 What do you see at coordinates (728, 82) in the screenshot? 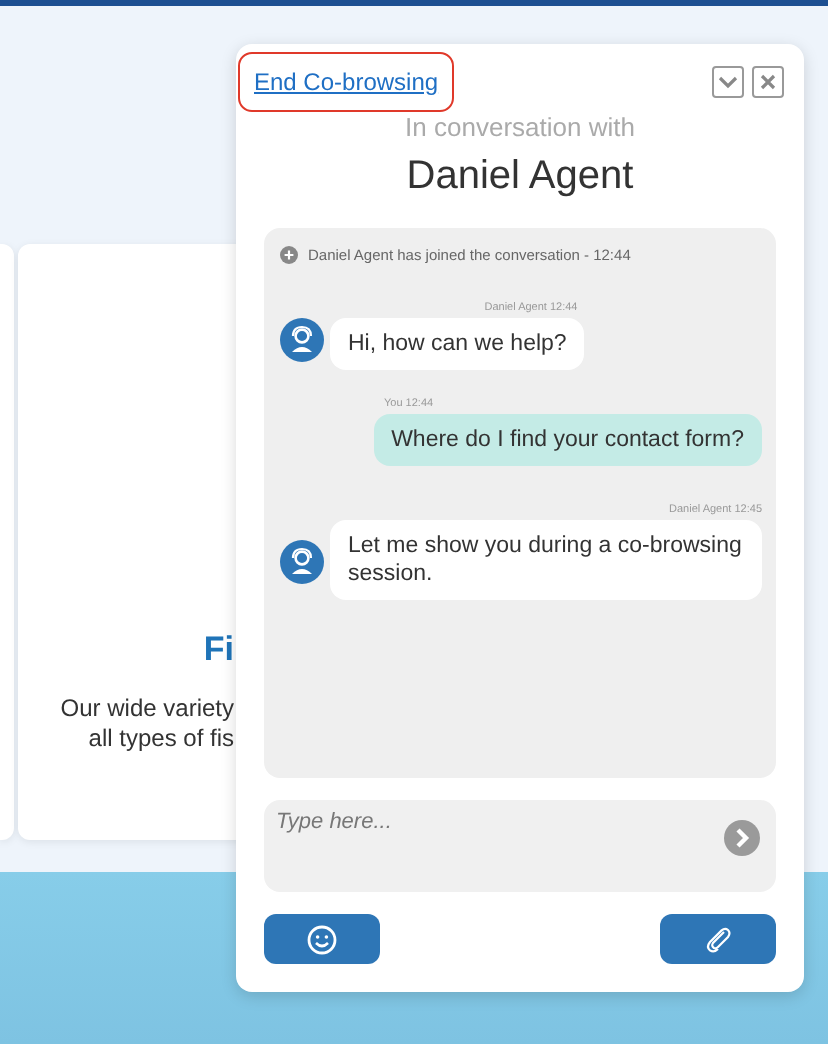
I see `minimize-button` at bounding box center [728, 82].